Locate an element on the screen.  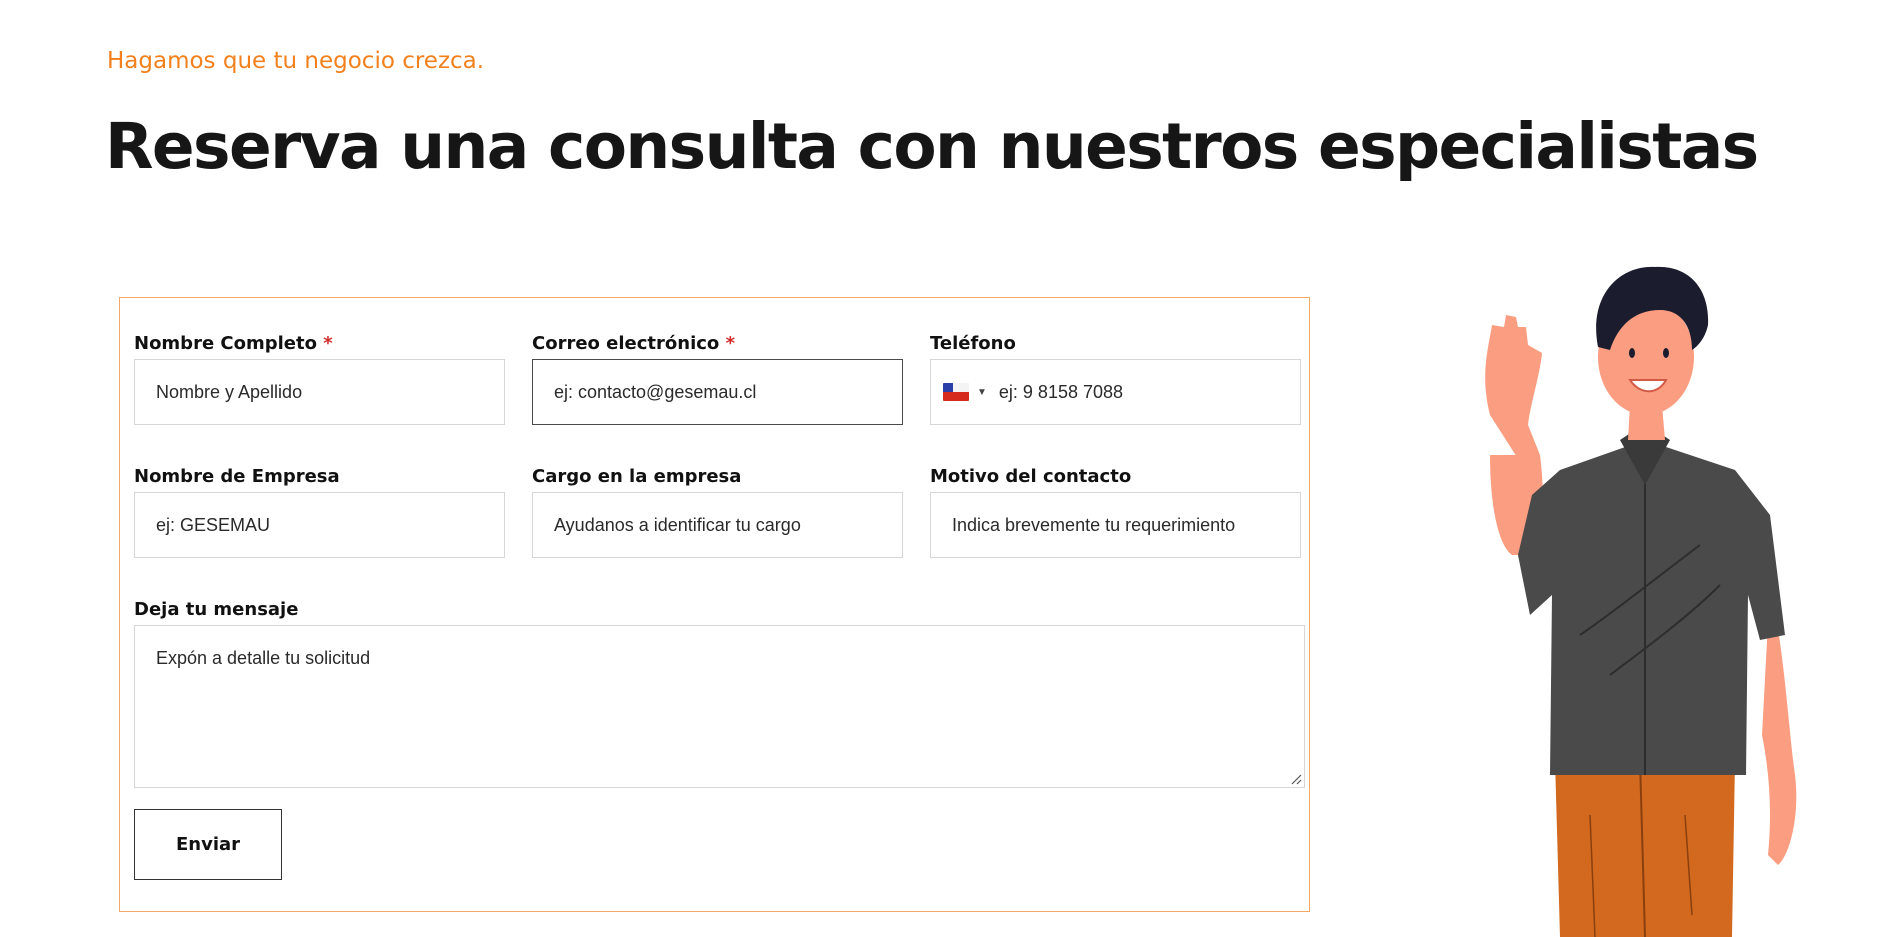
email-input: ej: contacto@gesemau.cl is located at coordinates (717, 392).